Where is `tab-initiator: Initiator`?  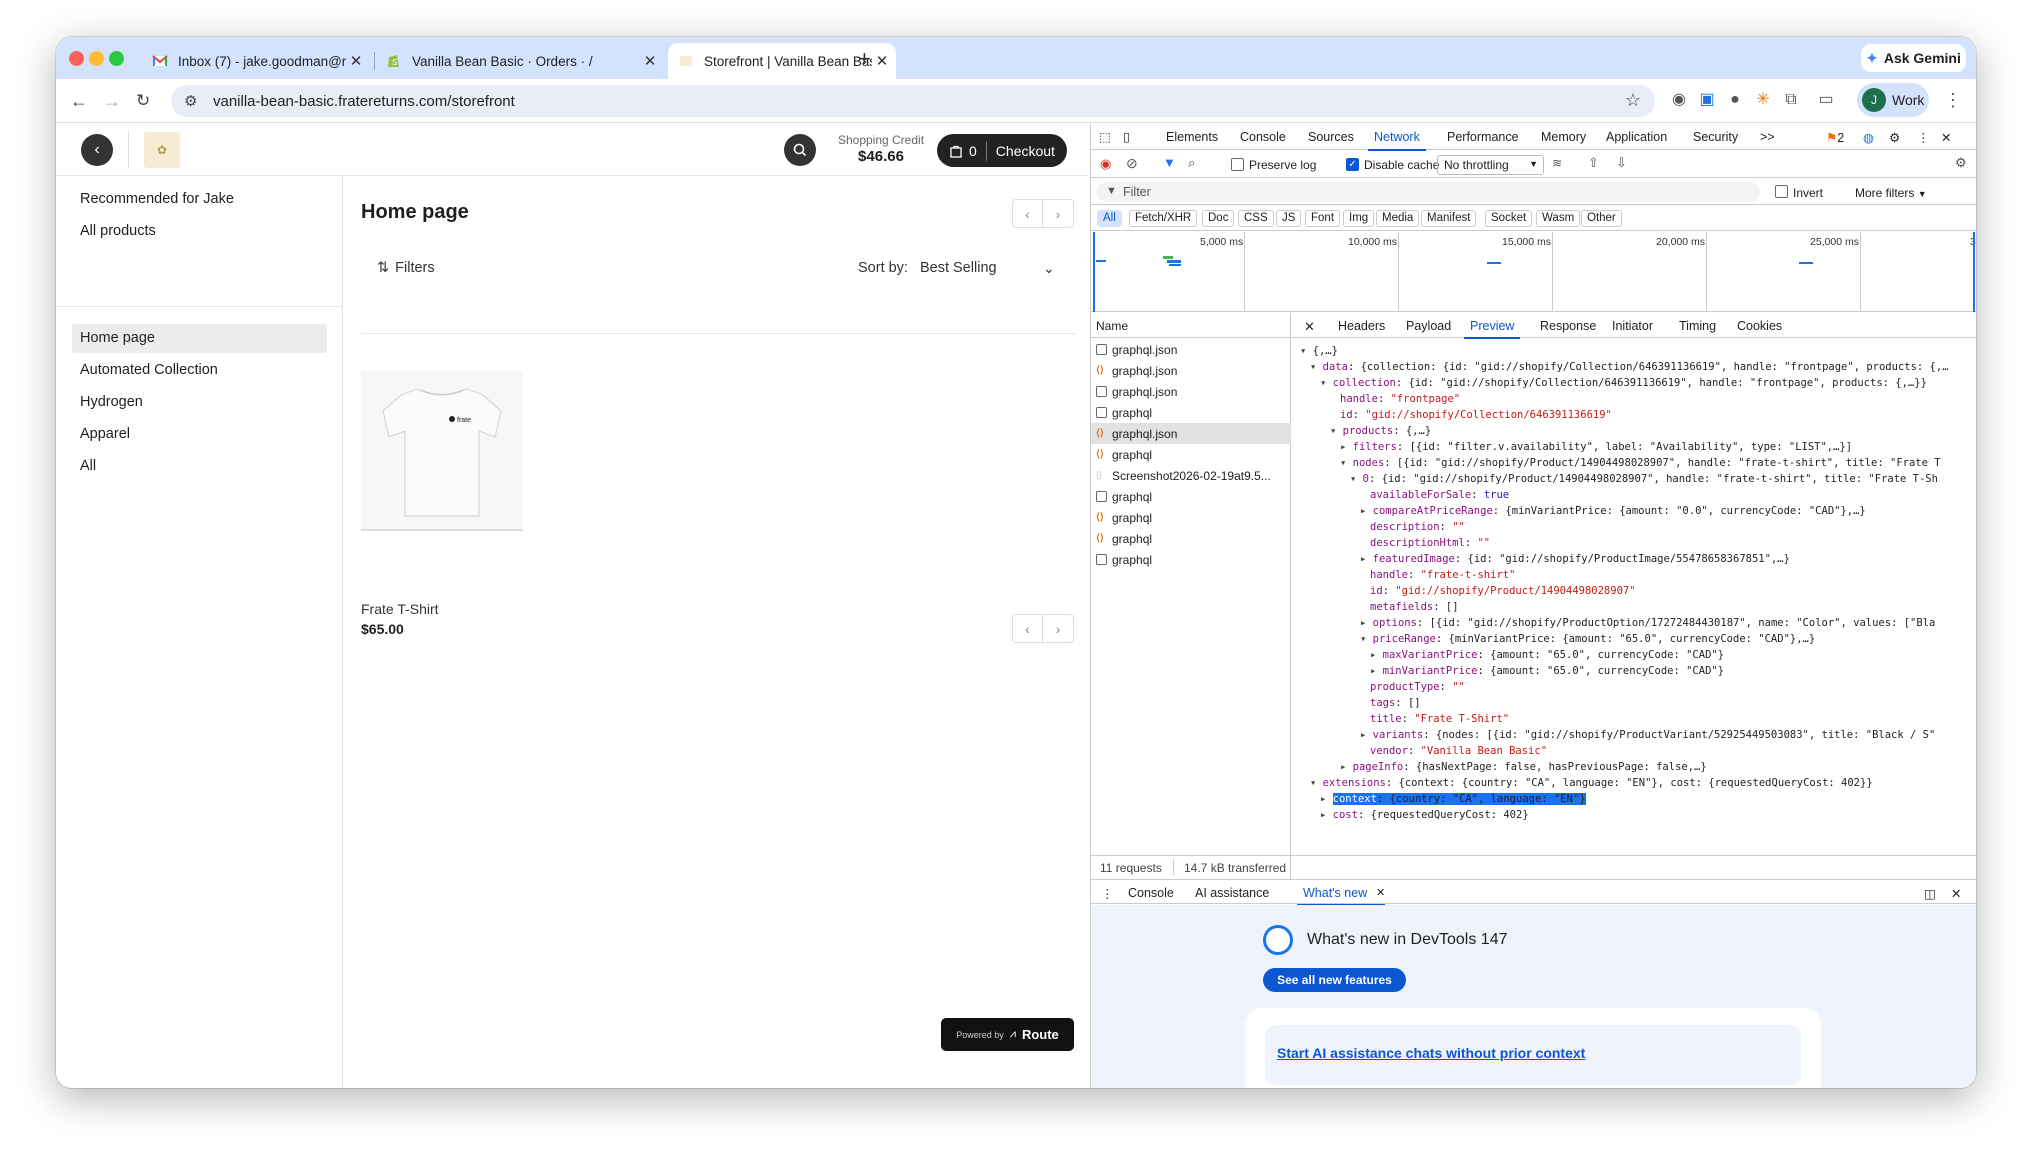
tab-initiator: Initiator is located at coordinates (1632, 326).